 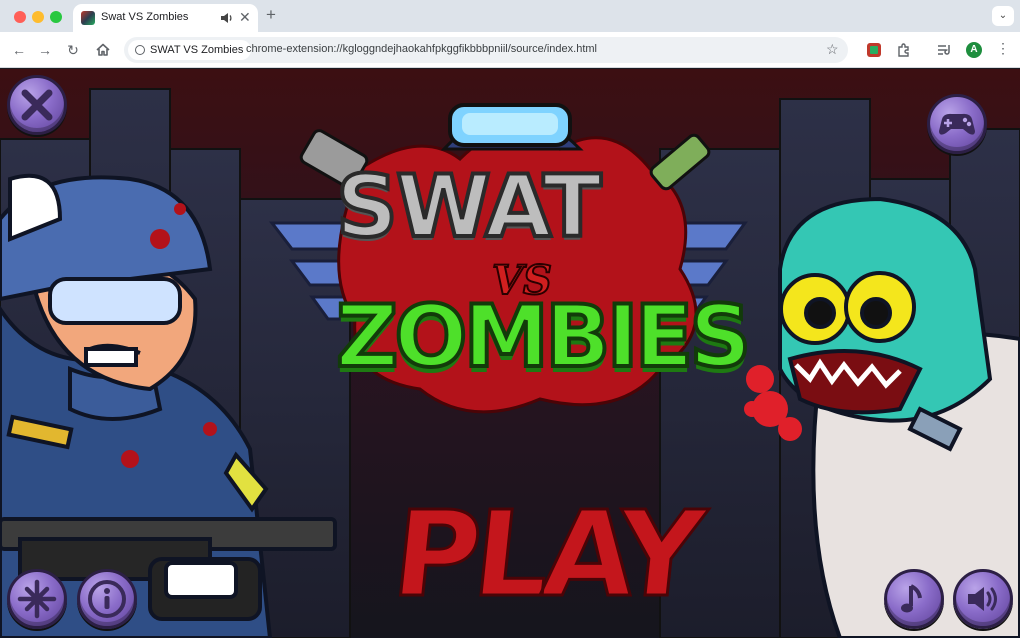 What do you see at coordinates (73, 50) in the screenshot?
I see `reload-icon: ↻` at bounding box center [73, 50].